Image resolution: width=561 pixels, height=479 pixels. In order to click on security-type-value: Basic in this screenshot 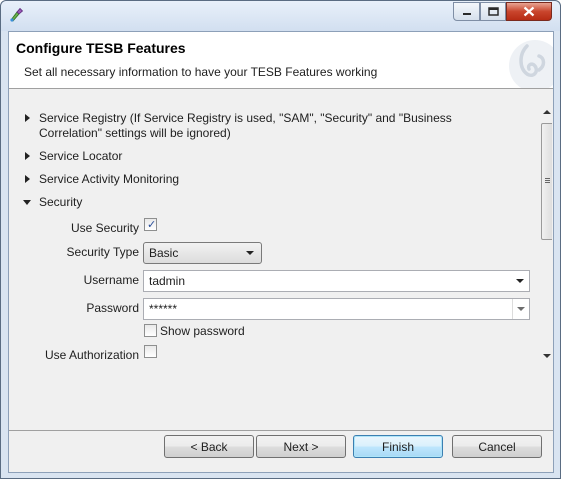, I will do `click(164, 253)`.